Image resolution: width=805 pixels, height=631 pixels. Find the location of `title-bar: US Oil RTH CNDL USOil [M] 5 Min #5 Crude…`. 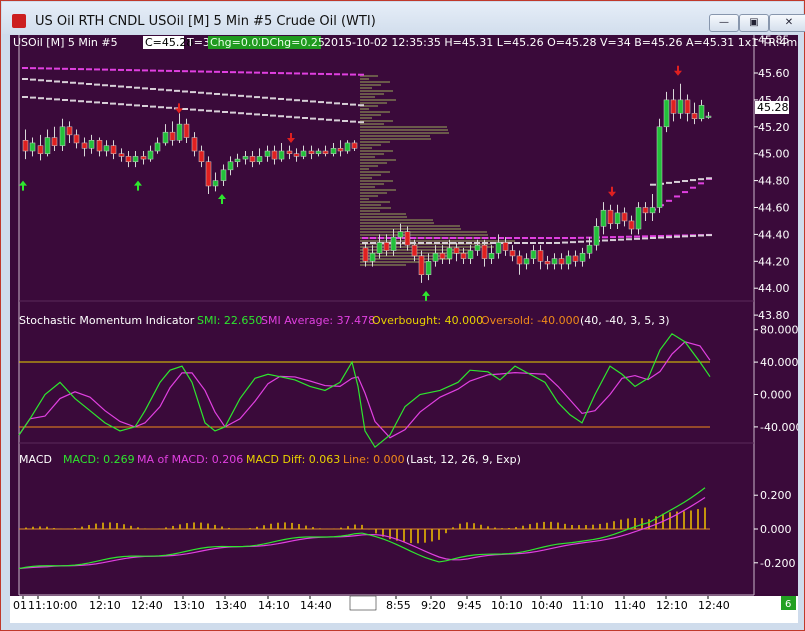

title-bar: US Oil RTH CNDL USOil [M] 5 Min #5 Crude… is located at coordinates (403, 18).